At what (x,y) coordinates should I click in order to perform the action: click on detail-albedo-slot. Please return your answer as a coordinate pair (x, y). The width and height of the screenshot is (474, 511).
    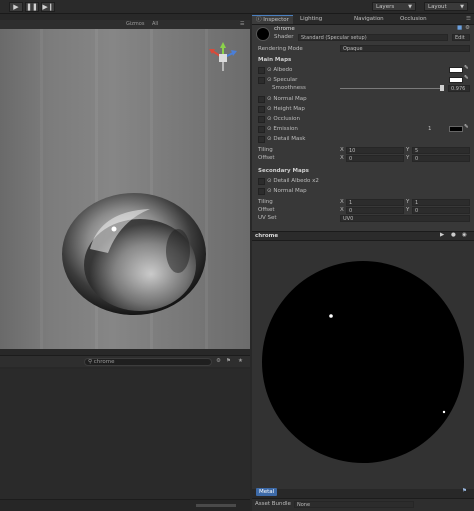
    Looking at the image, I should click on (261, 181).